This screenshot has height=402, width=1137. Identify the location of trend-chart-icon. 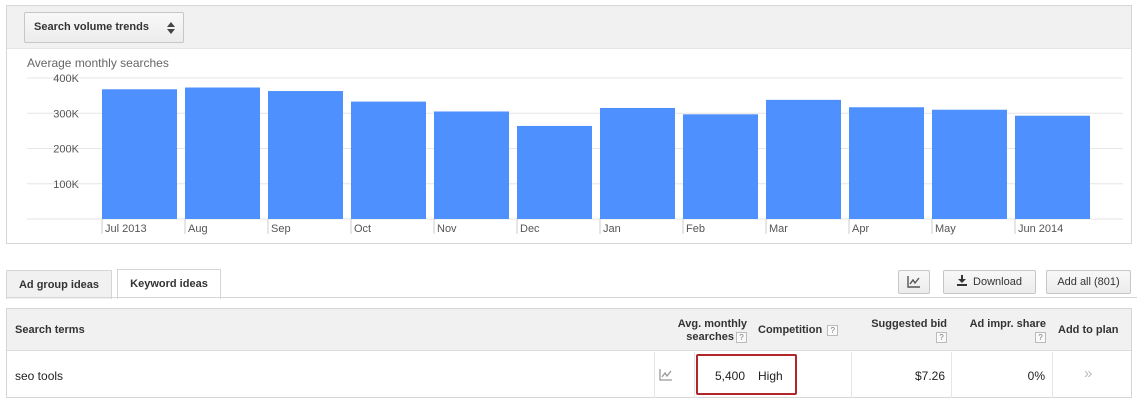
(666, 375).